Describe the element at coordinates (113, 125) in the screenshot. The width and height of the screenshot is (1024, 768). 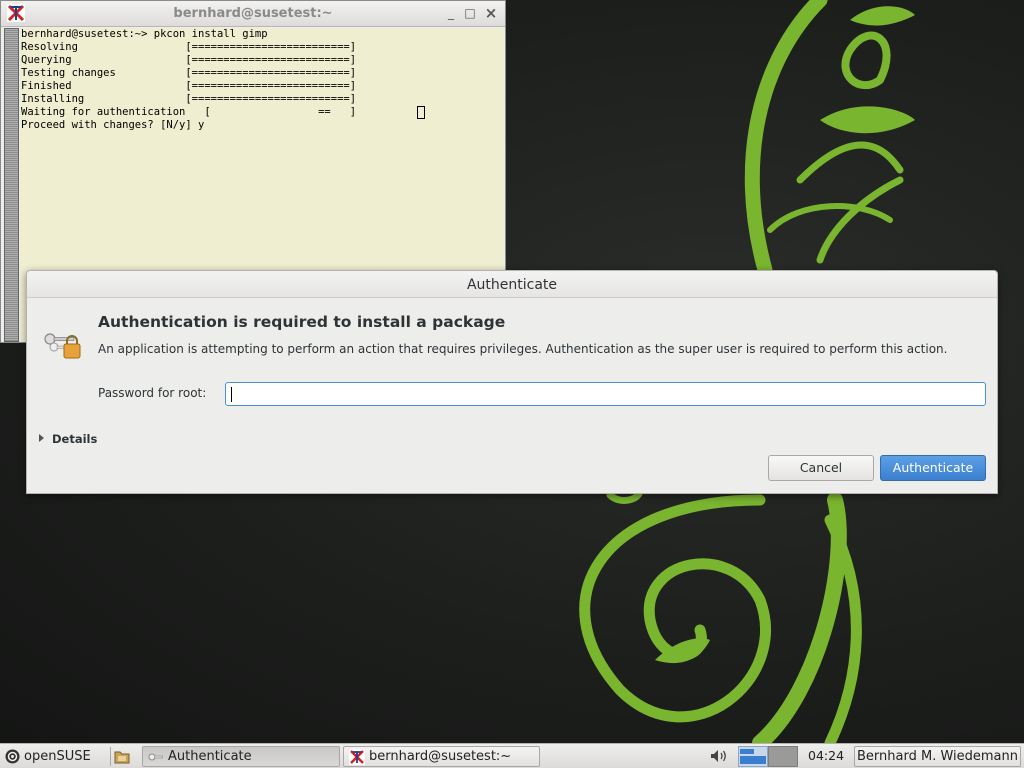
I see `terminal-line: Proceed with changes? [N/y] y` at that location.